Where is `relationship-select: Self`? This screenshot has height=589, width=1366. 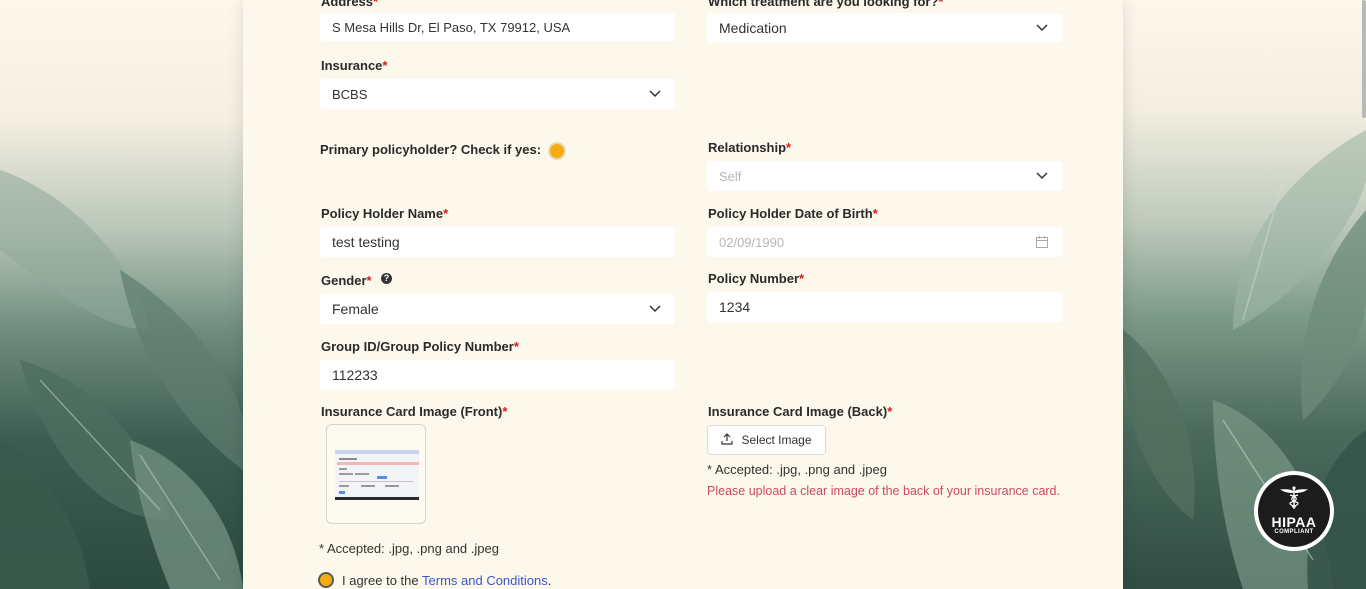
relationship-select: Self is located at coordinates (884, 176).